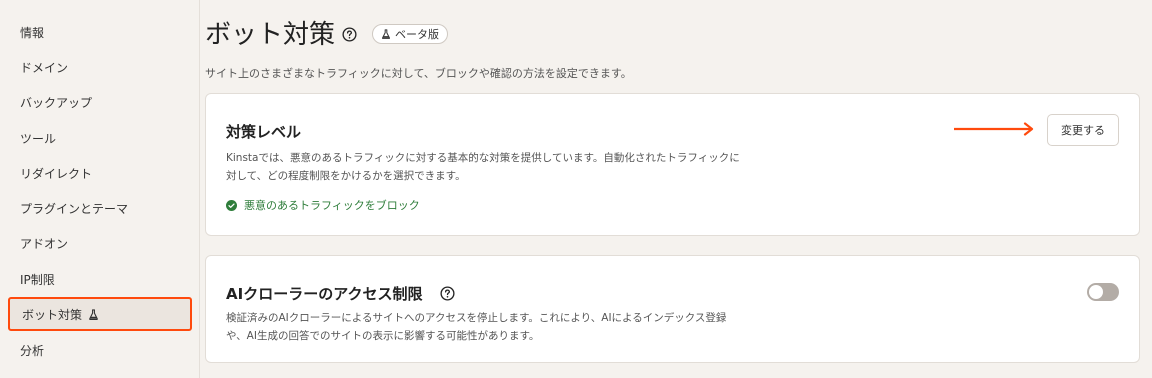 The image size is (1152, 378). What do you see at coordinates (100, 314) in the screenshot?
I see `sidebar-item-bot-protection: ボット対策` at bounding box center [100, 314].